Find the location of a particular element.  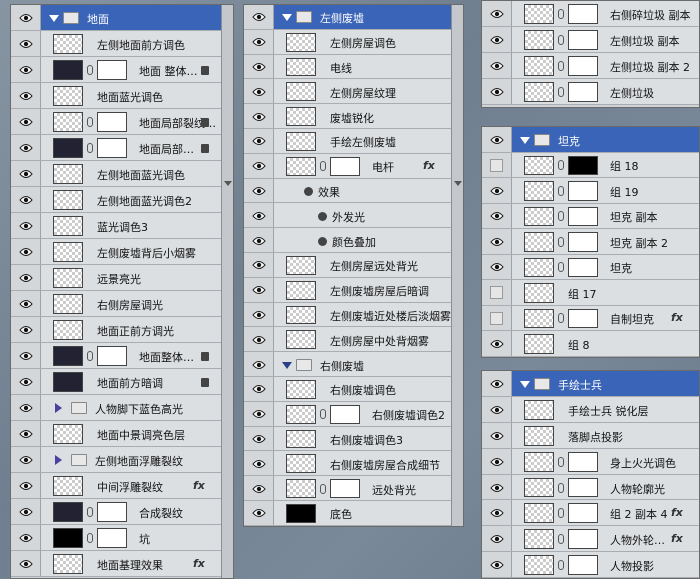

layer-row: 合成裂纹 is located at coordinates (122, 512).